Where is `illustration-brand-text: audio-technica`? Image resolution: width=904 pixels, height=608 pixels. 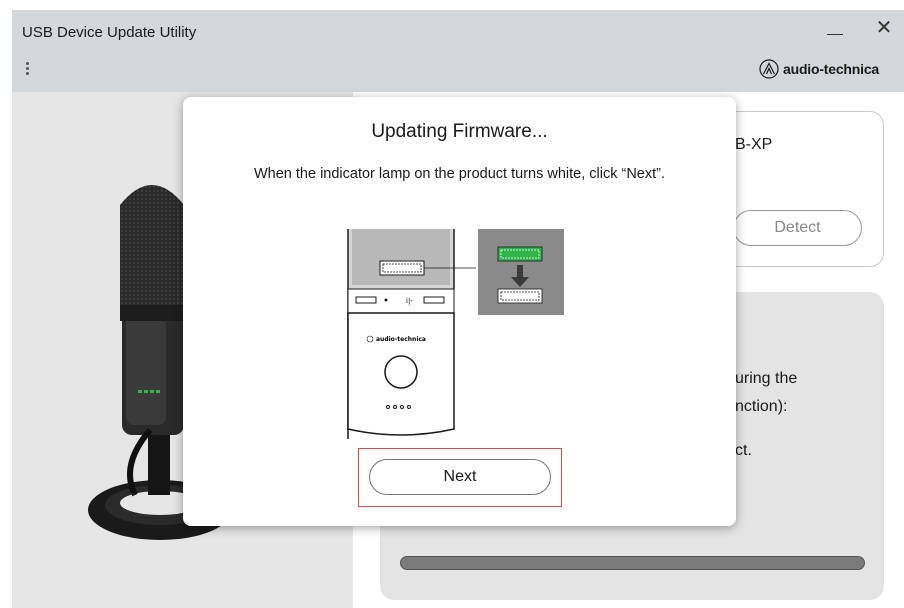 illustration-brand-text: audio-technica is located at coordinates (401, 339).